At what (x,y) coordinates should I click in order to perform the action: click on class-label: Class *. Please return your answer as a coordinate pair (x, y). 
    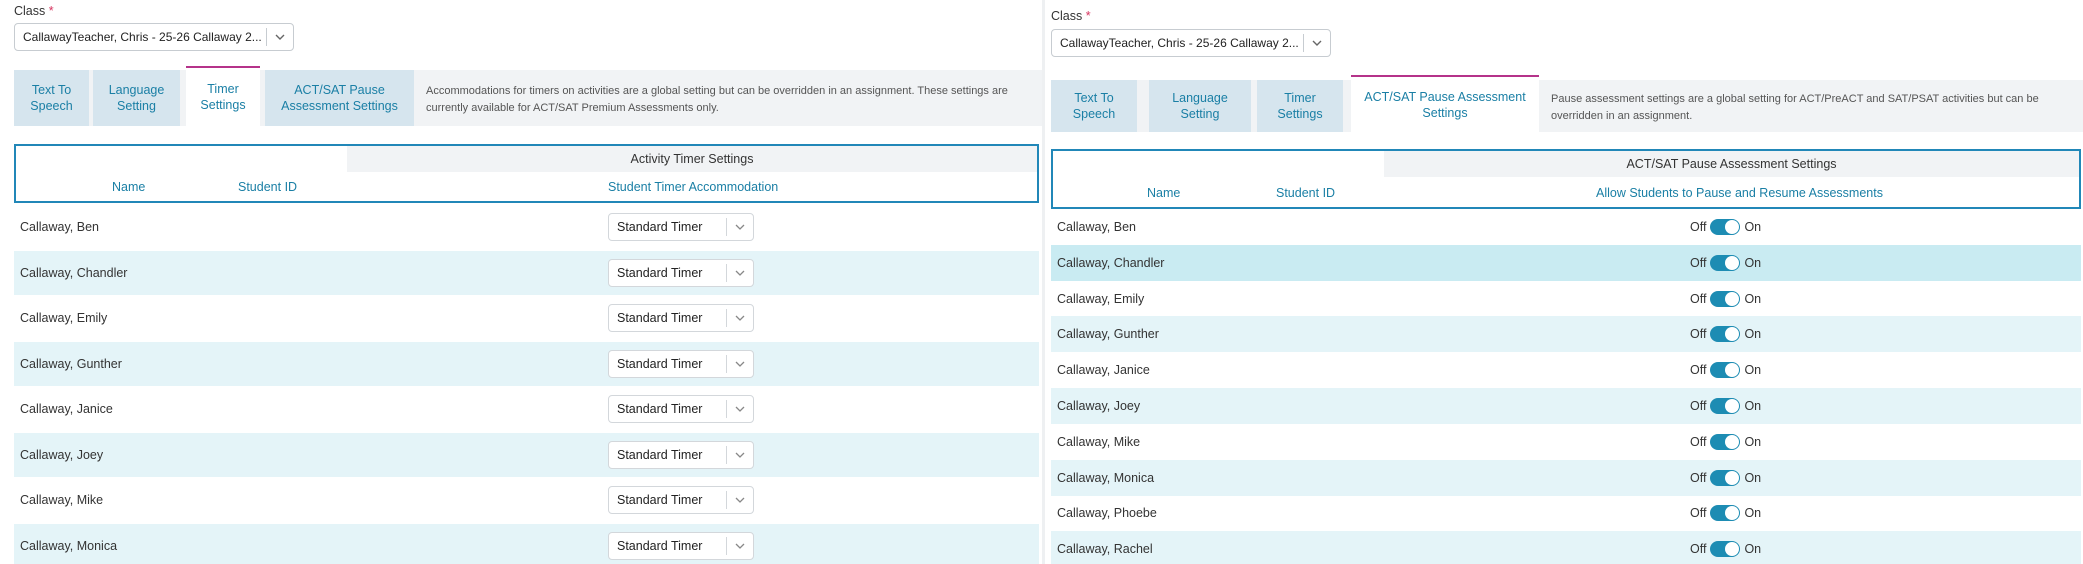
    Looking at the image, I should click on (1071, 16).